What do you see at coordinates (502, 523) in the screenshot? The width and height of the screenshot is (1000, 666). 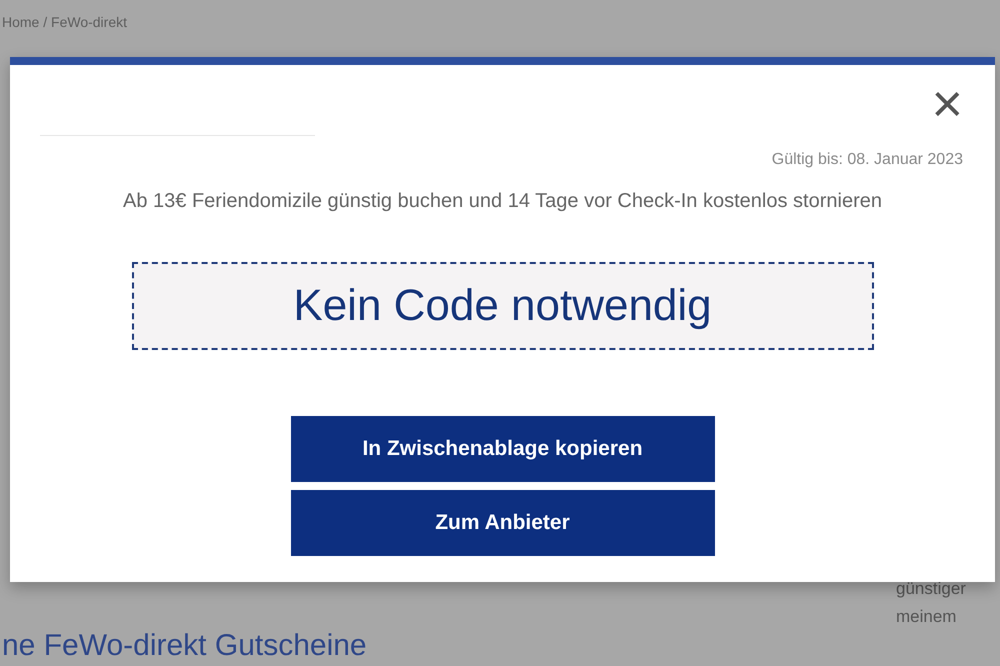 I see `provider-button: Zum Anbieter` at bounding box center [502, 523].